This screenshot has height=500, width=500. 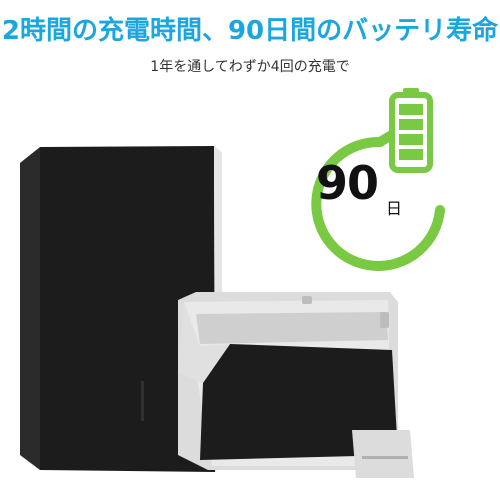 What do you see at coordinates (30, 308) in the screenshot?
I see `case-spine` at bounding box center [30, 308].